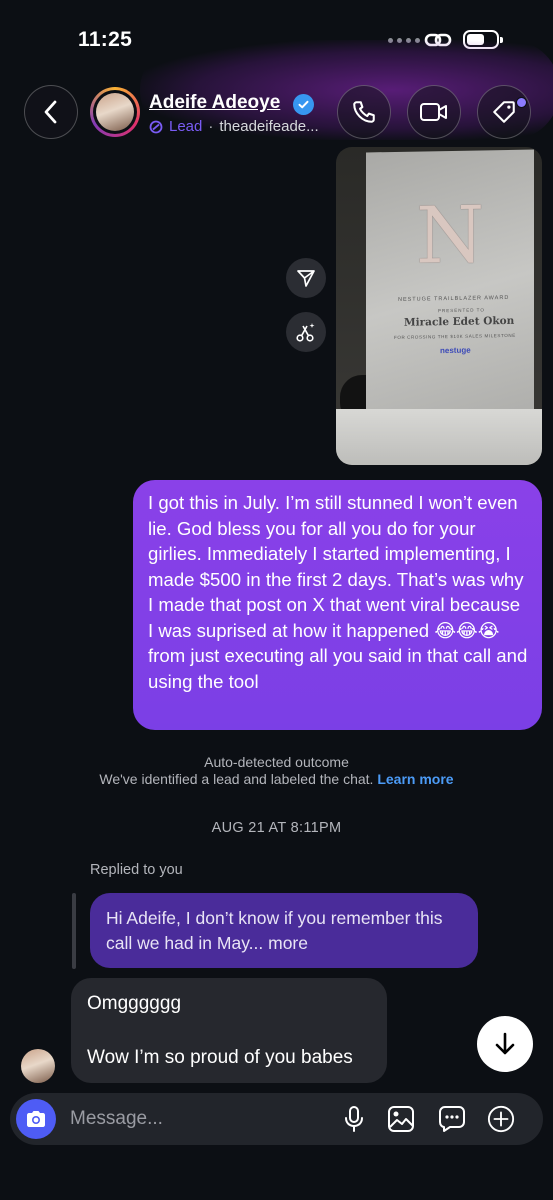 The width and height of the screenshot is (553, 1200). I want to click on video-call-button, so click(434, 112).